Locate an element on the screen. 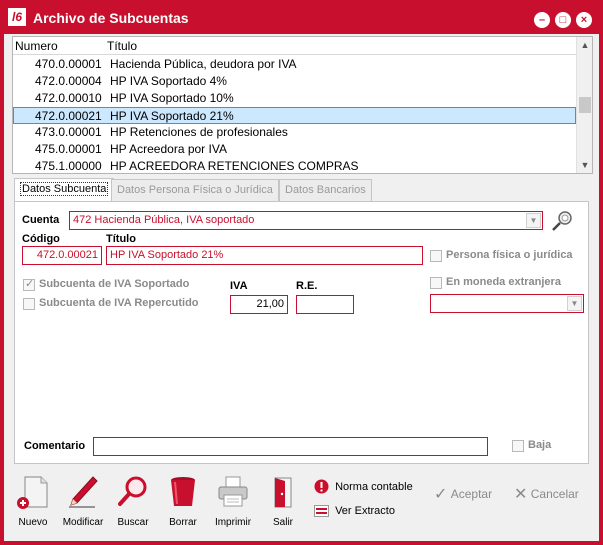 The height and width of the screenshot is (545, 603). nuevo-button: Nuevo is located at coordinates (33, 502).